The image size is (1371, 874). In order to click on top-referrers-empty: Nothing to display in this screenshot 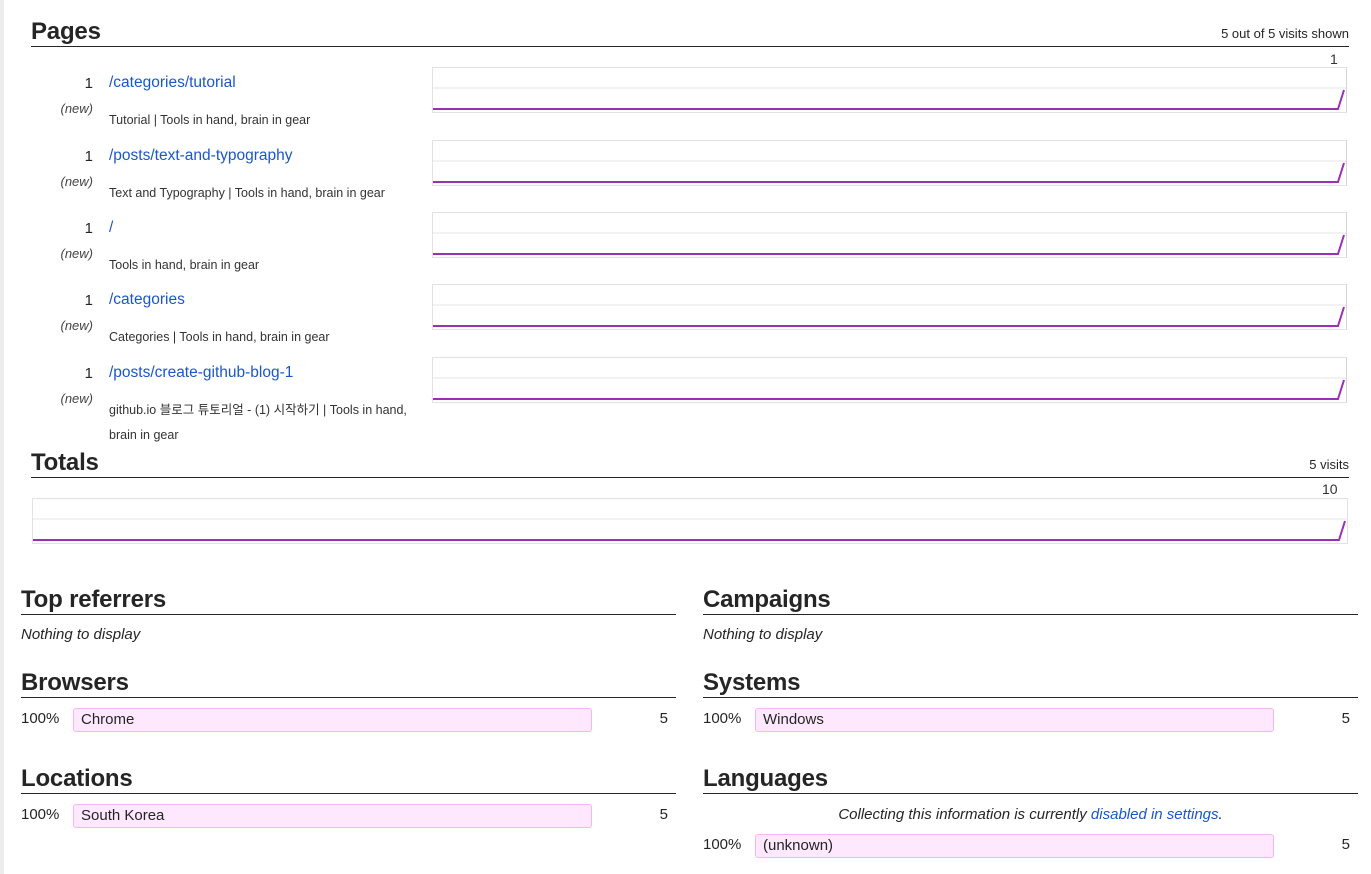, I will do `click(81, 634)`.